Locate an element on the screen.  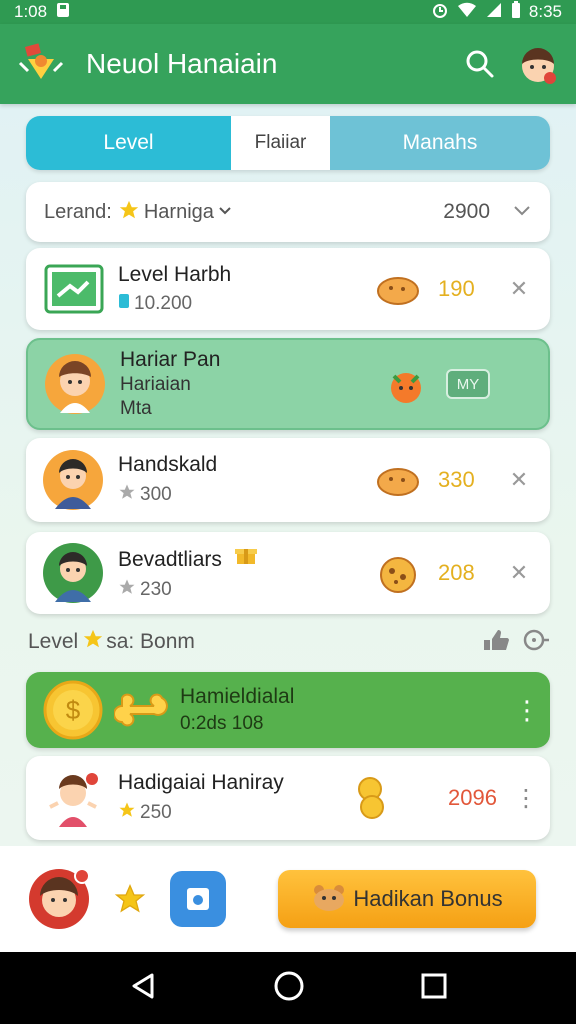
recents-icon is located at coordinates (434, 988).